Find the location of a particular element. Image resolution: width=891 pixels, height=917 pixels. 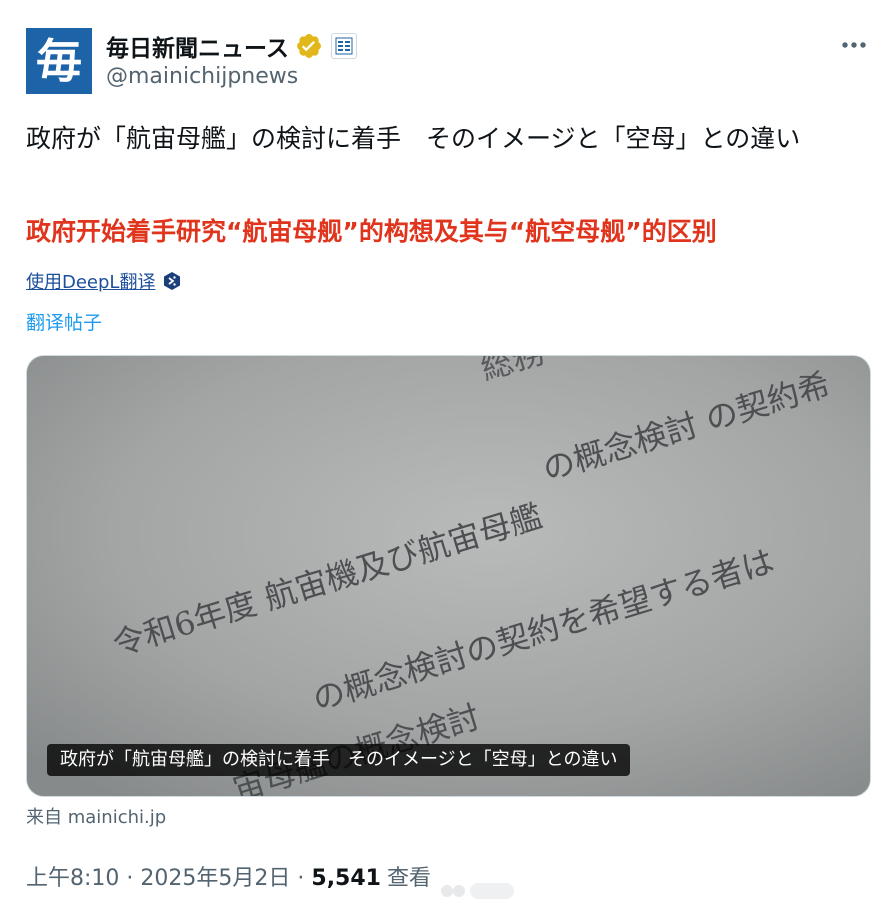

tweet-text: 政府が「航宙母艦」の検討に着手 そのイメージと「空母」との違い is located at coordinates (413, 138).